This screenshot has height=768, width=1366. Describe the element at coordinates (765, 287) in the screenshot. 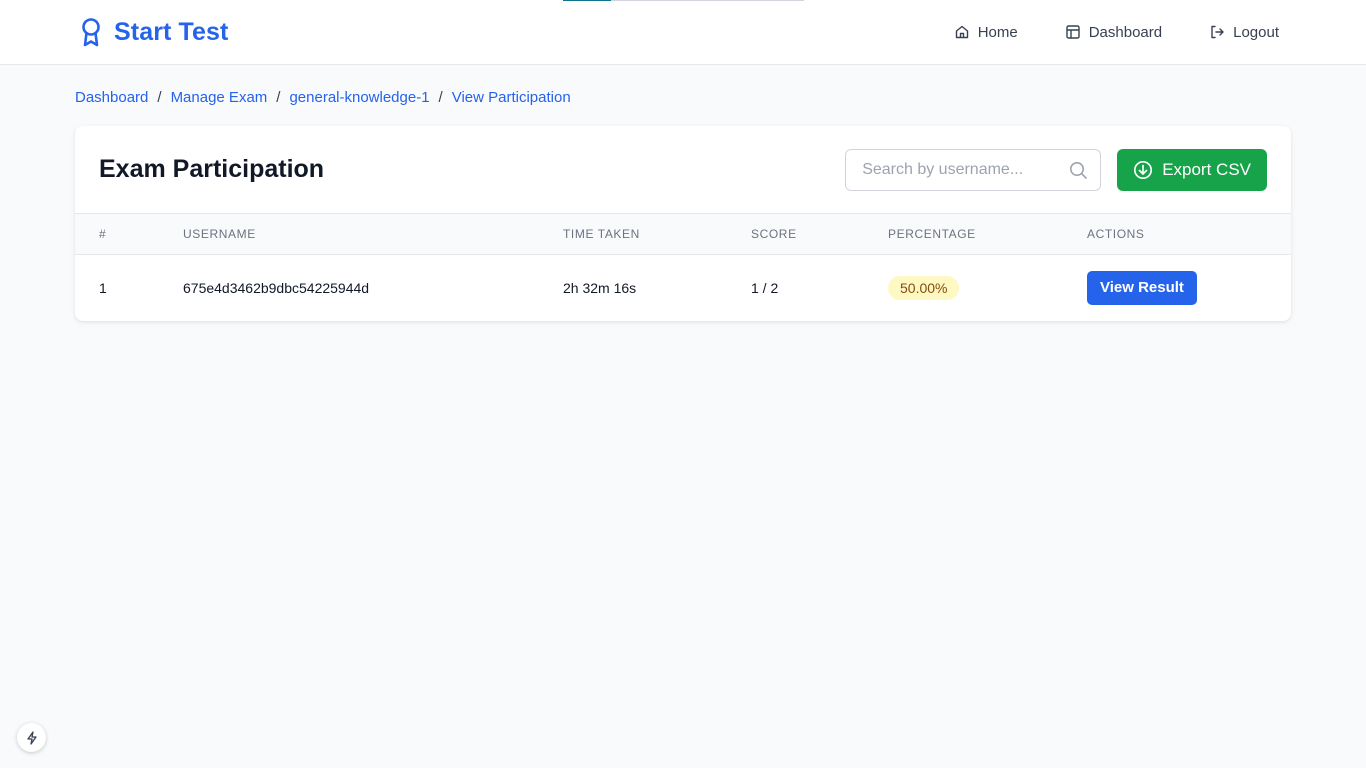

I see `cell-score: 1 / 2` at that location.